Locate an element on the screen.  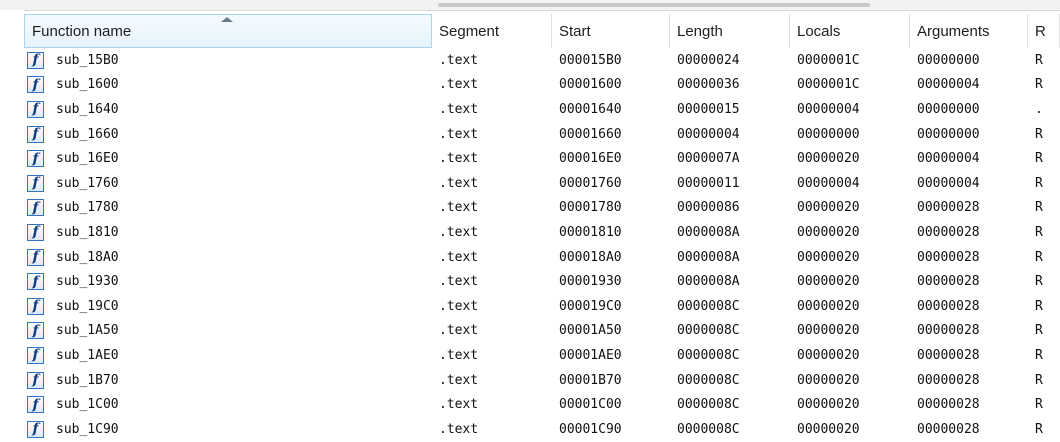
cell-name: f sub_1760 is located at coordinates (228, 183).